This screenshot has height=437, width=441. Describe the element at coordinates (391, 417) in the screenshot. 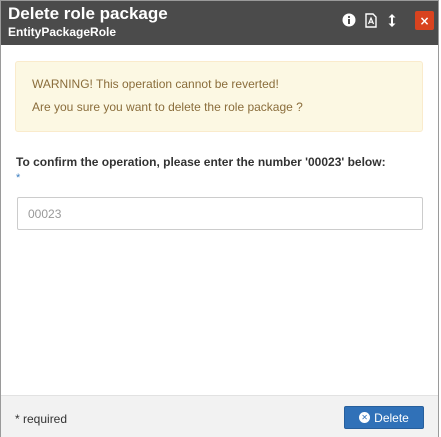

I see `delete-button-label: Delete` at that location.